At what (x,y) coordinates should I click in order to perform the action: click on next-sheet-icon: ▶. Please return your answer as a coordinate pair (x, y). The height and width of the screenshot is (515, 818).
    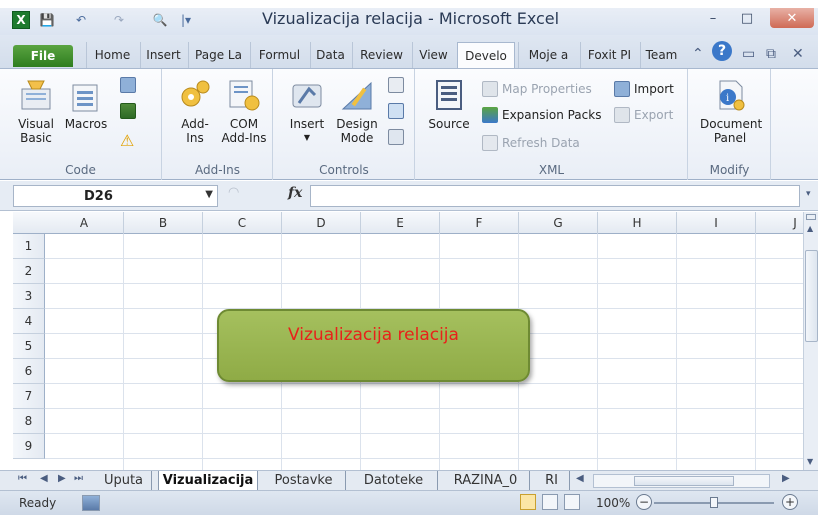
    Looking at the image, I should click on (62, 478).